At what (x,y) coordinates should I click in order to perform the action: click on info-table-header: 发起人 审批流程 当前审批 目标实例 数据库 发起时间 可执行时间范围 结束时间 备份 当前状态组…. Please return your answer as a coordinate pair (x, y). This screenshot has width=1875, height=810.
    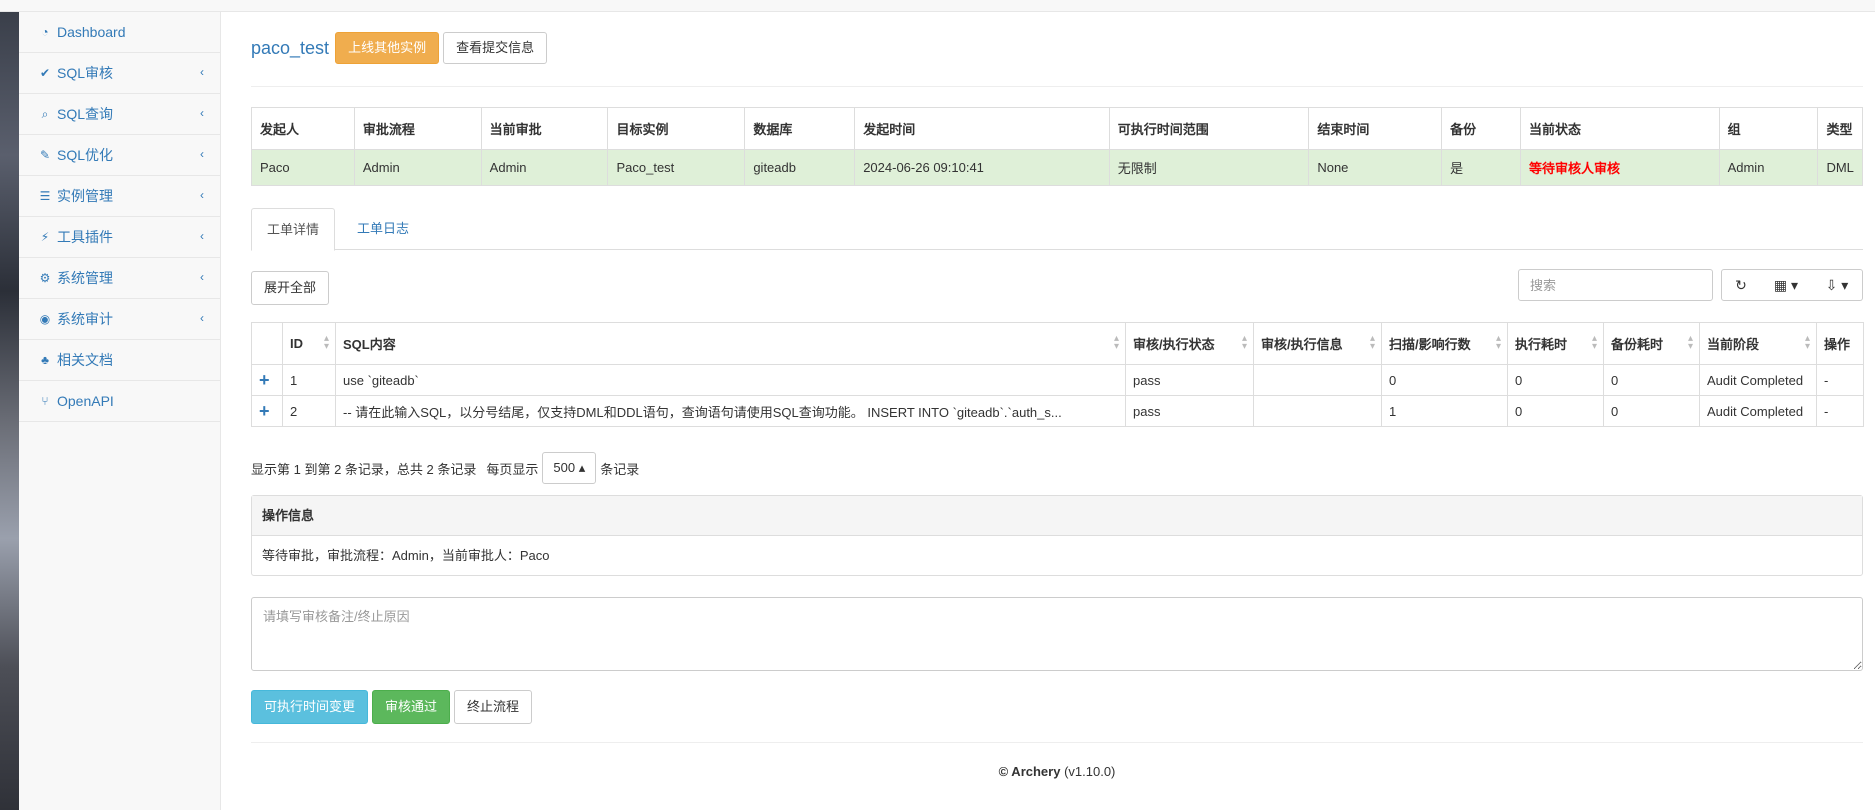
    Looking at the image, I should click on (1057, 128).